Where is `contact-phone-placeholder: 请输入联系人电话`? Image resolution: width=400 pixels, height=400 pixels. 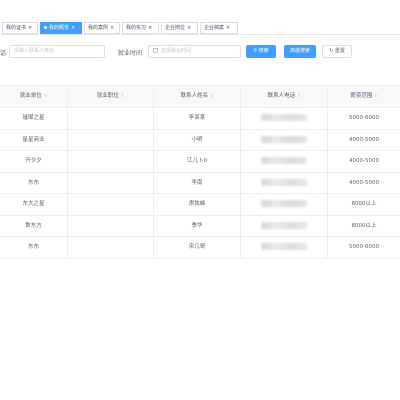 contact-phone-placeholder: 请输入联系人电话 is located at coordinates (34, 51).